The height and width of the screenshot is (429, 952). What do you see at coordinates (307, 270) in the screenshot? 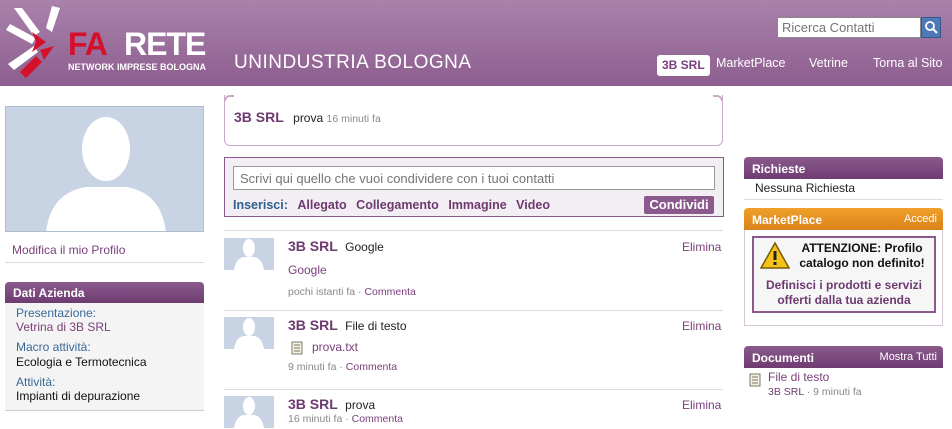
I see `feed-attachment-link: Google` at bounding box center [307, 270].